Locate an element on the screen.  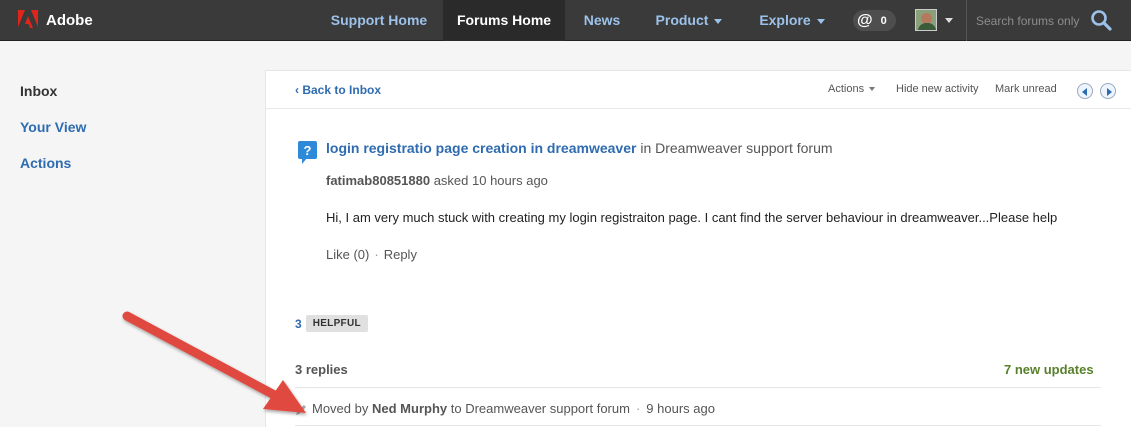
asked-time: asked 10 hours ago is located at coordinates (490, 180).